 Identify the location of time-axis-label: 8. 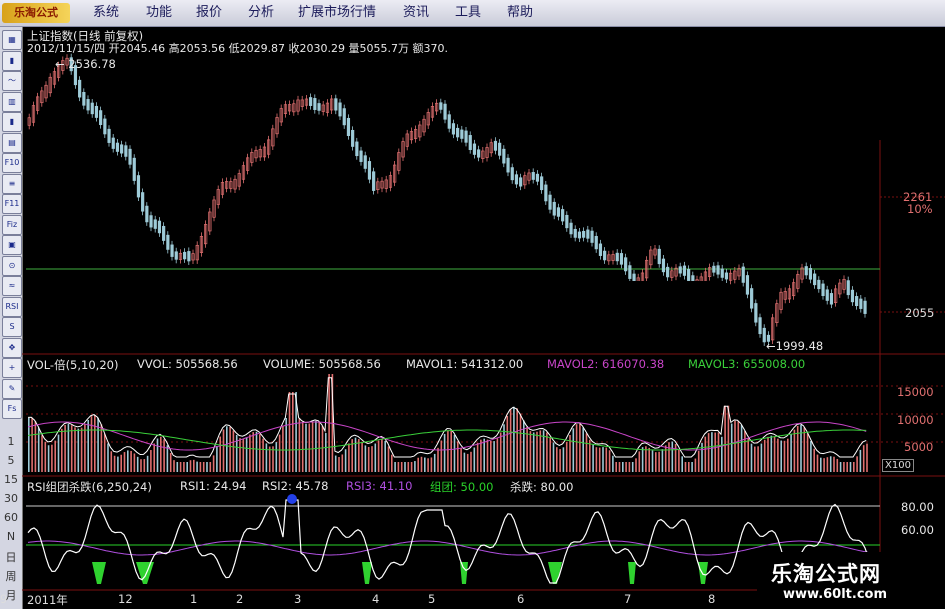
(712, 599).